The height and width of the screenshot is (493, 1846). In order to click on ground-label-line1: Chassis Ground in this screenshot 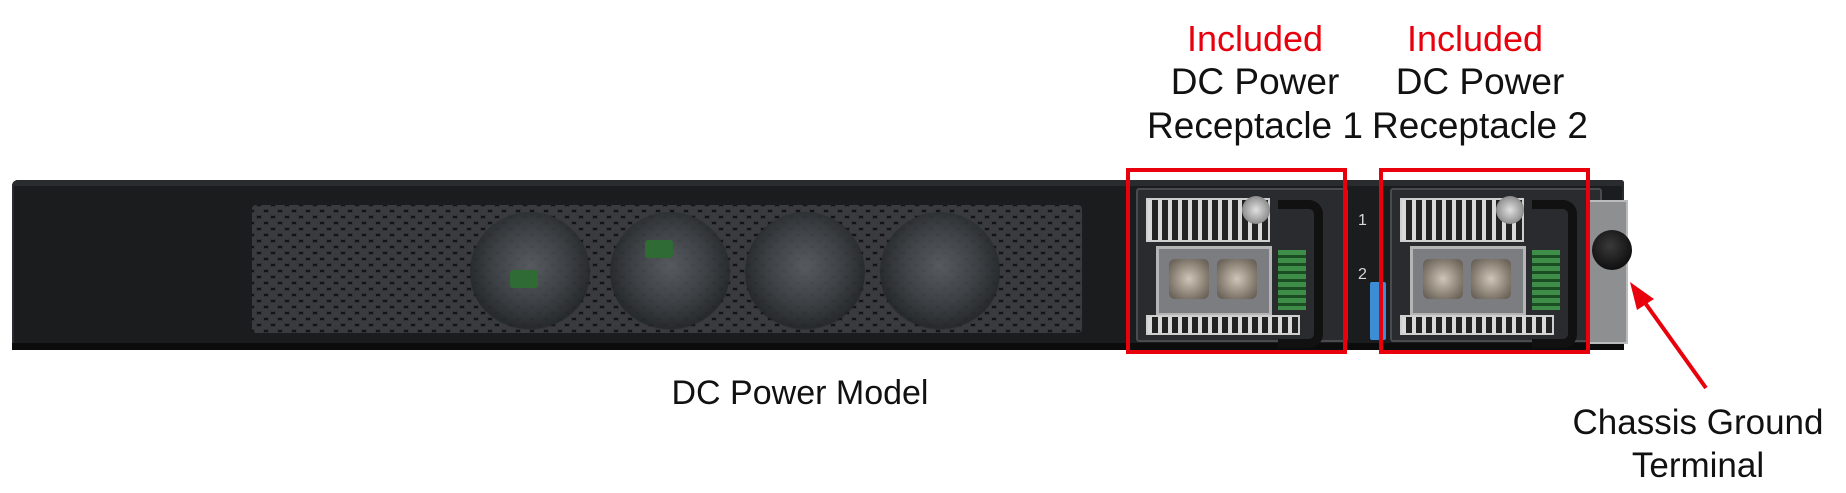, I will do `click(1698, 422)`.